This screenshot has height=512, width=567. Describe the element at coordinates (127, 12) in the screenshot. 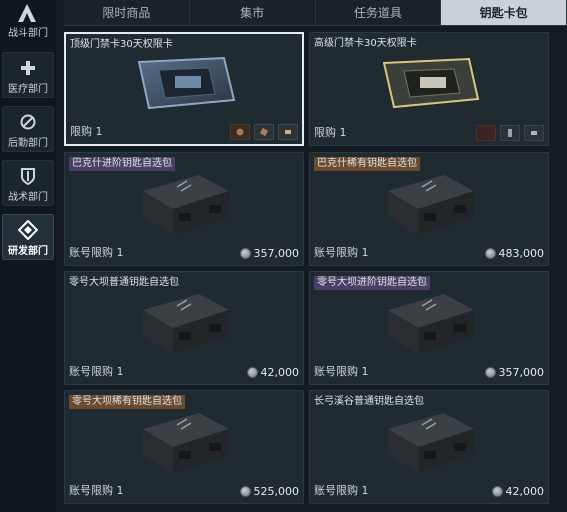

I see `tab-limited-items: 限时商品` at that location.